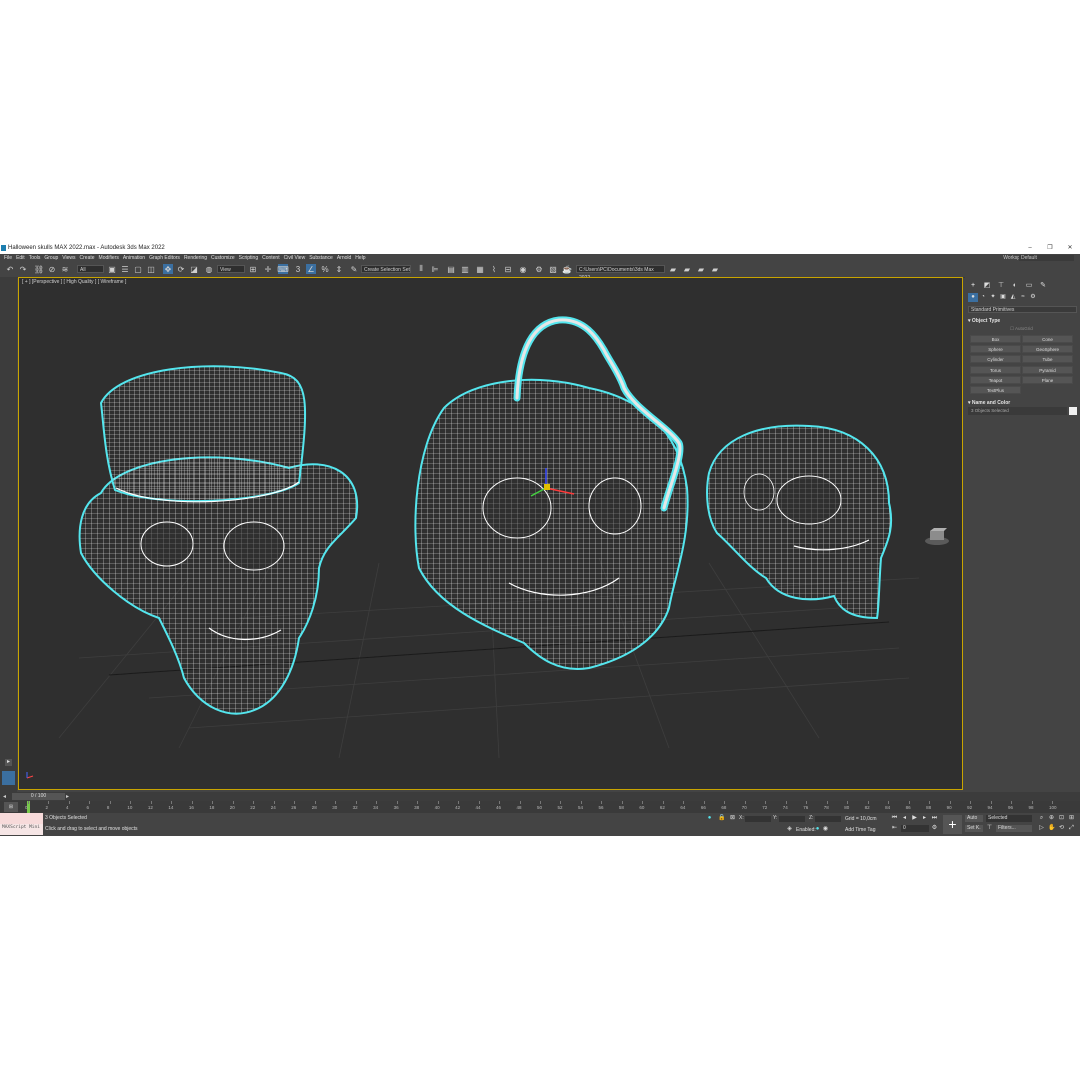 Image resolution: width=1080 pixels, height=1080 pixels. I want to click on angle-snap-icon: ∠, so click(311, 269).